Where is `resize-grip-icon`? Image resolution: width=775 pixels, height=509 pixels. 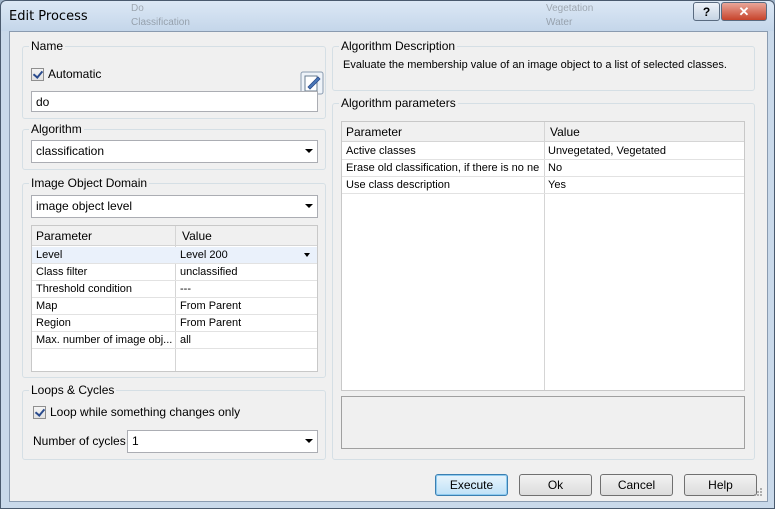 resize-grip-icon is located at coordinates (758, 492).